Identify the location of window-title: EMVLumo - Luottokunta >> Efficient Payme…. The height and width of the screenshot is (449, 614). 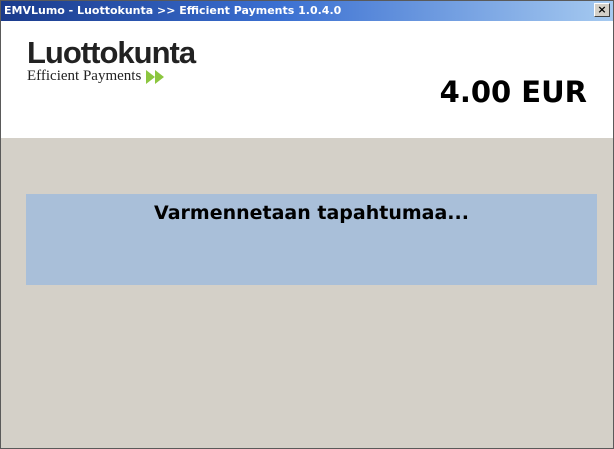
(173, 10).